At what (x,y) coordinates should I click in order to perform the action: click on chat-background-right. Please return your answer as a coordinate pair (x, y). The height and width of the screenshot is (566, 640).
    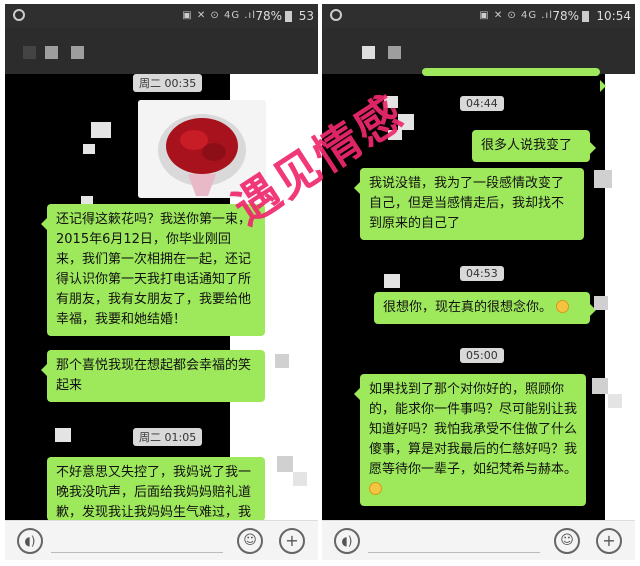
    Looking at the image, I should click on (620, 297).